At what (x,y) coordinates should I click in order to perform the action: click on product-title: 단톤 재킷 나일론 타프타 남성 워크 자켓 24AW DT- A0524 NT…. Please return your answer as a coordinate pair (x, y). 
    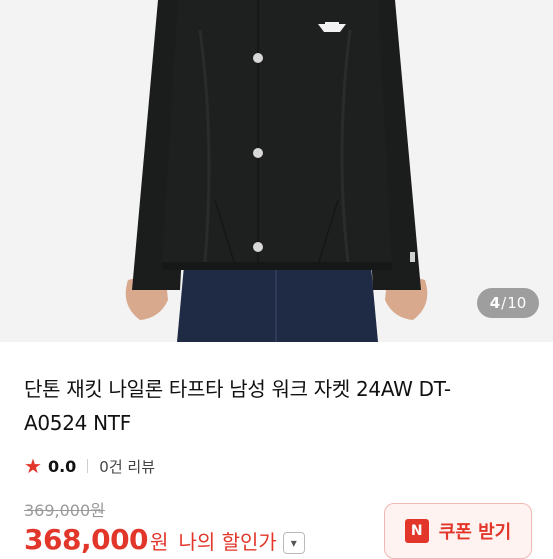
    Looking at the image, I should click on (276, 406).